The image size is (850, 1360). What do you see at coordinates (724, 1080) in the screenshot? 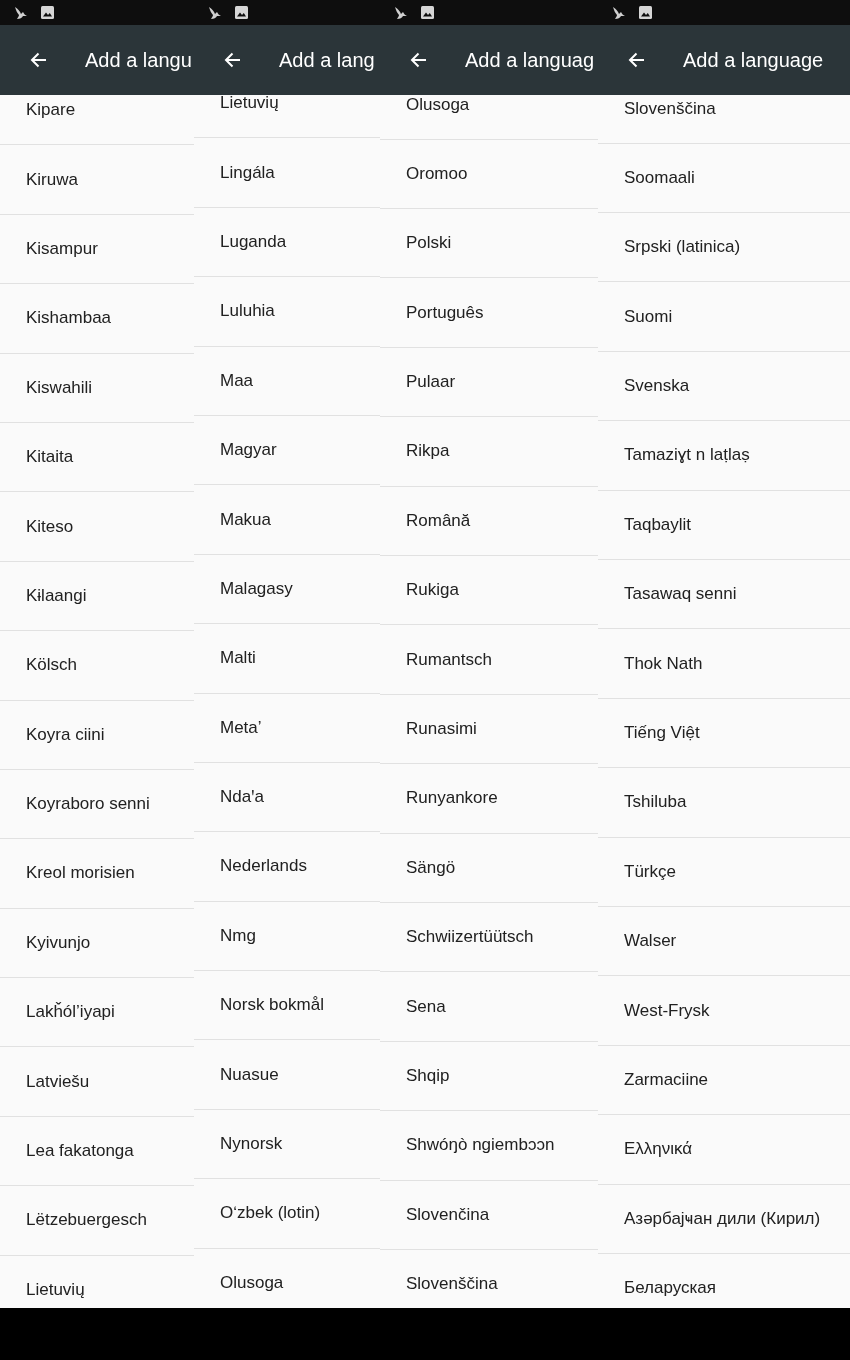
I see `language-item: Zarmaciine` at bounding box center [724, 1080].